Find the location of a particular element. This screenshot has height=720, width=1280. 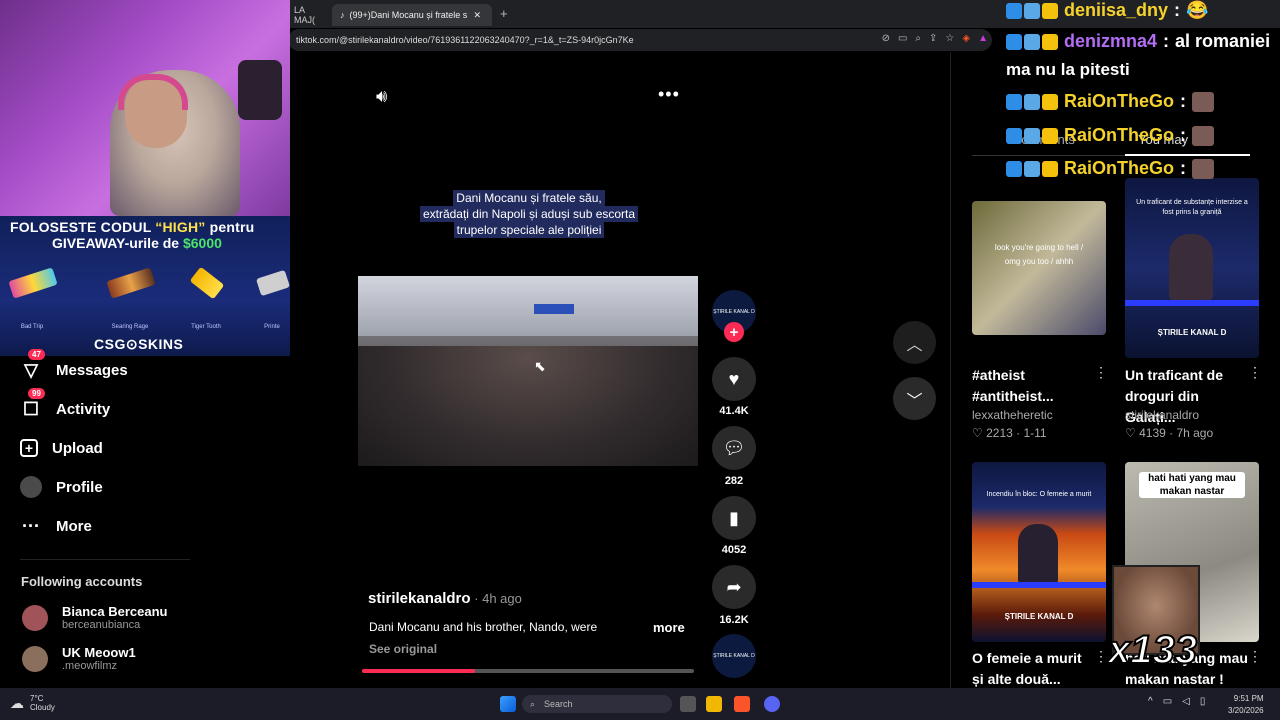

avatar is located at coordinates (35, 617).